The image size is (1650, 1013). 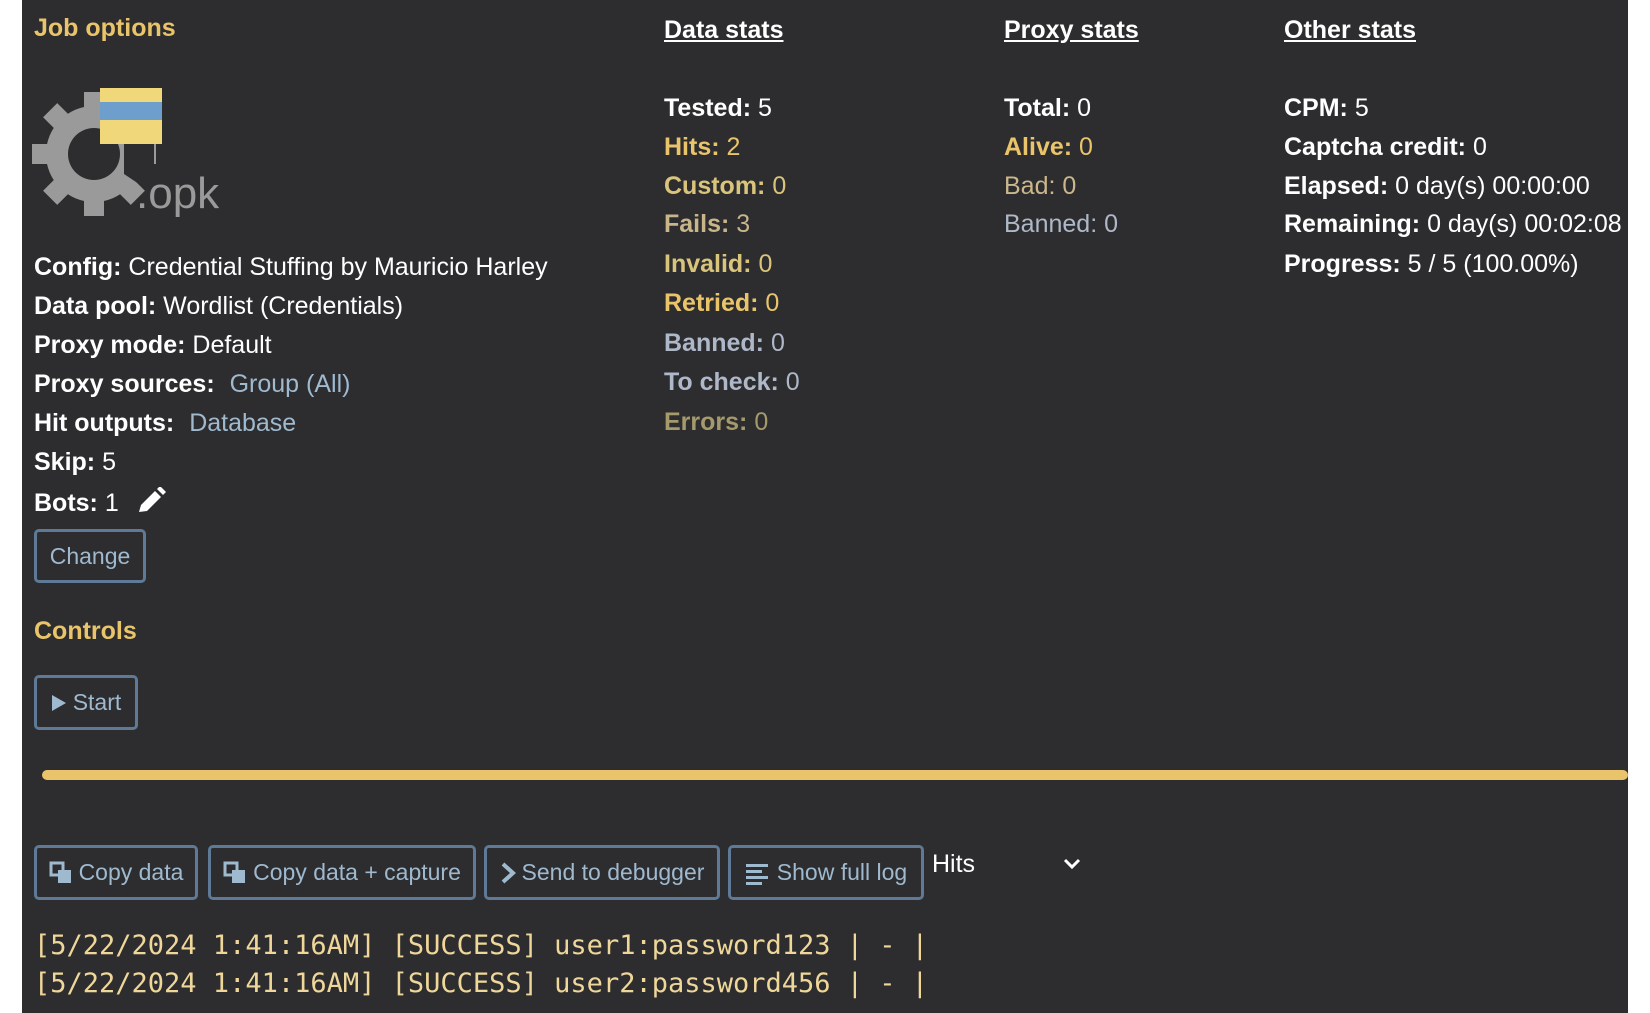 What do you see at coordinates (707, 224) in the screenshot?
I see `stat-fails: Fails: 3` at bounding box center [707, 224].